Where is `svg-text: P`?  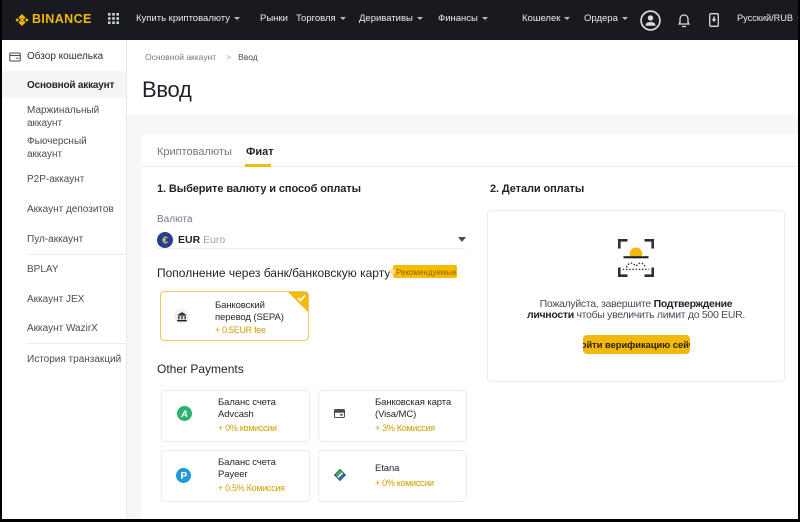
svg-text: P is located at coordinates (183, 476).